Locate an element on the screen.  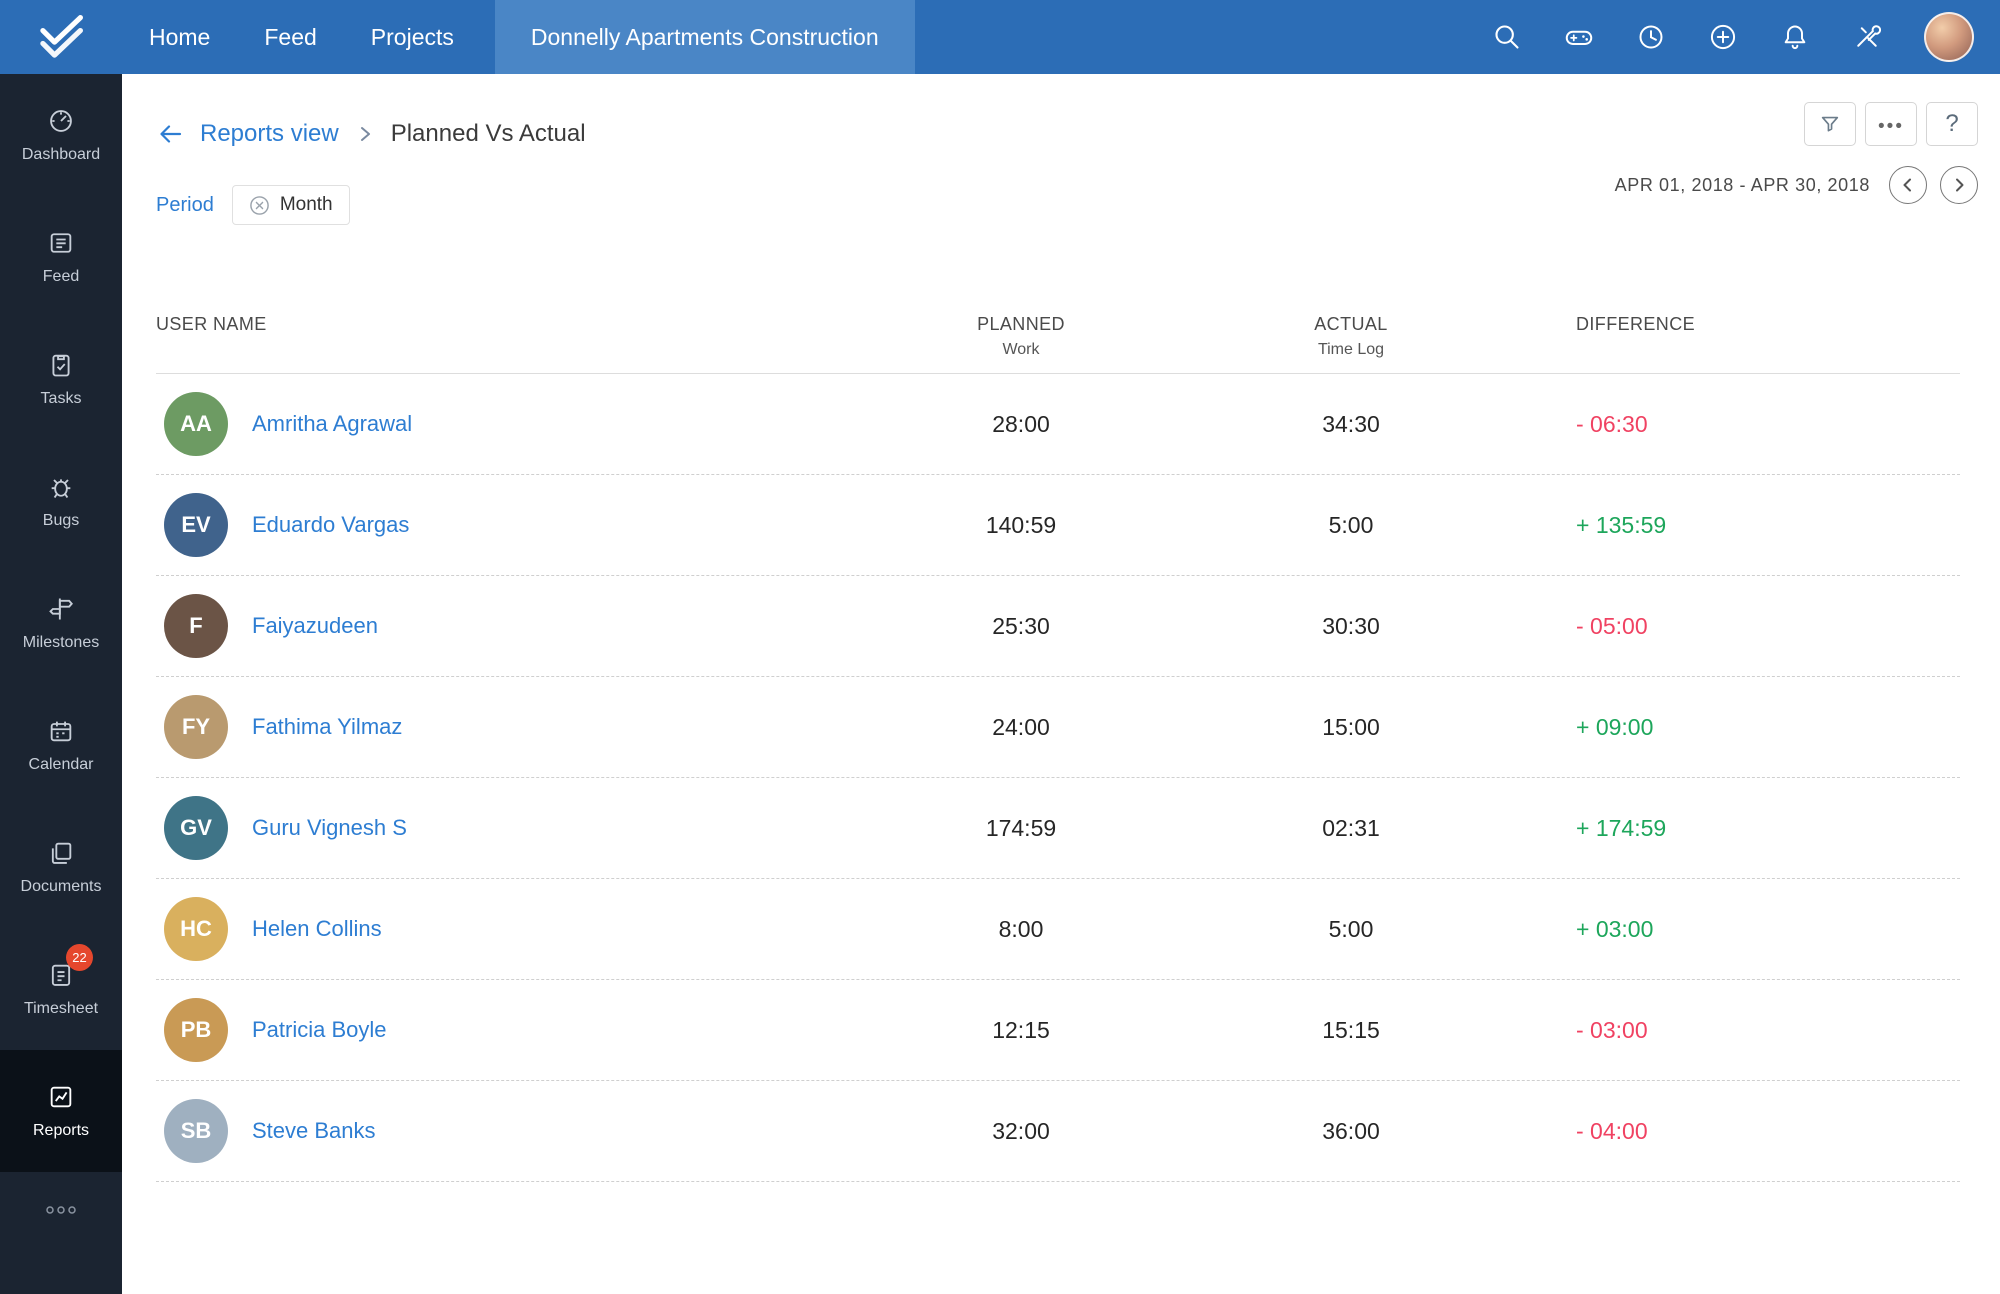
chevron-right-icon is located at coordinates (1960, 185).